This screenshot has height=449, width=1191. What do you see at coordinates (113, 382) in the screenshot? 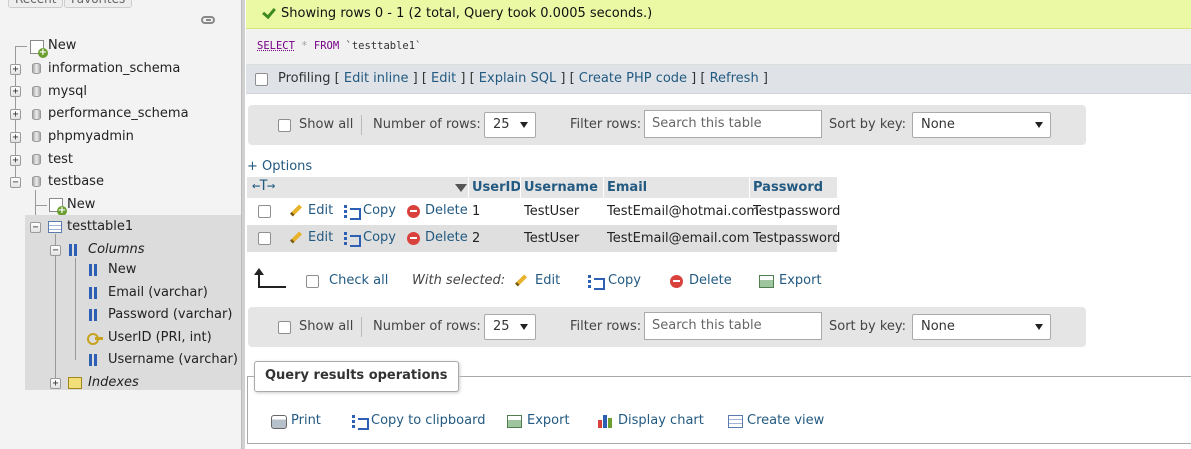
I see `indexes-node: Indexes` at bounding box center [113, 382].